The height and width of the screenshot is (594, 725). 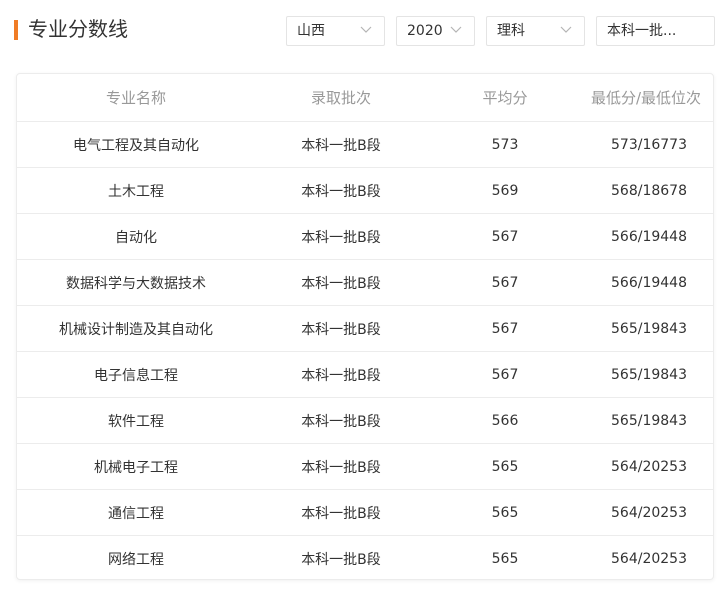 I want to click on cell-major: 电子信息工程, so click(x=136, y=375).